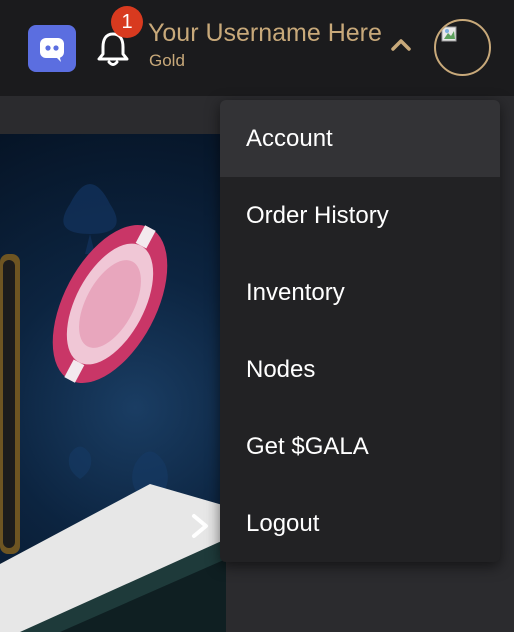 This screenshot has width=514, height=632. What do you see at coordinates (360, 292) in the screenshot?
I see `menu-item-inventory: Inventory` at bounding box center [360, 292].